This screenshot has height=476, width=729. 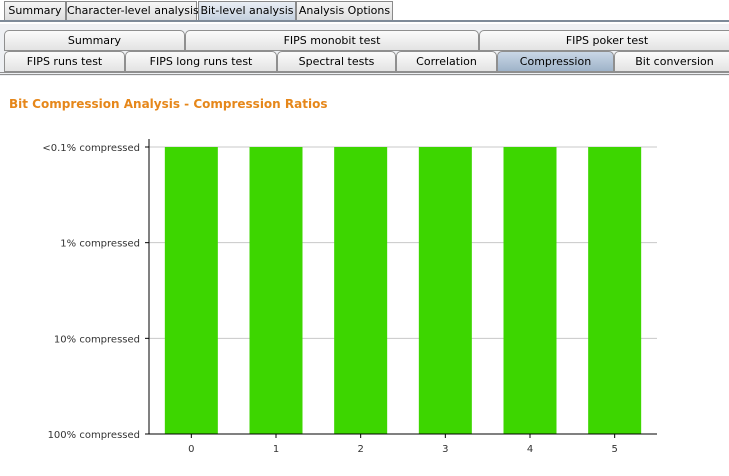 What do you see at coordinates (97, 339) in the screenshot?
I see `y-tick-label: 10% compressed` at bounding box center [97, 339].